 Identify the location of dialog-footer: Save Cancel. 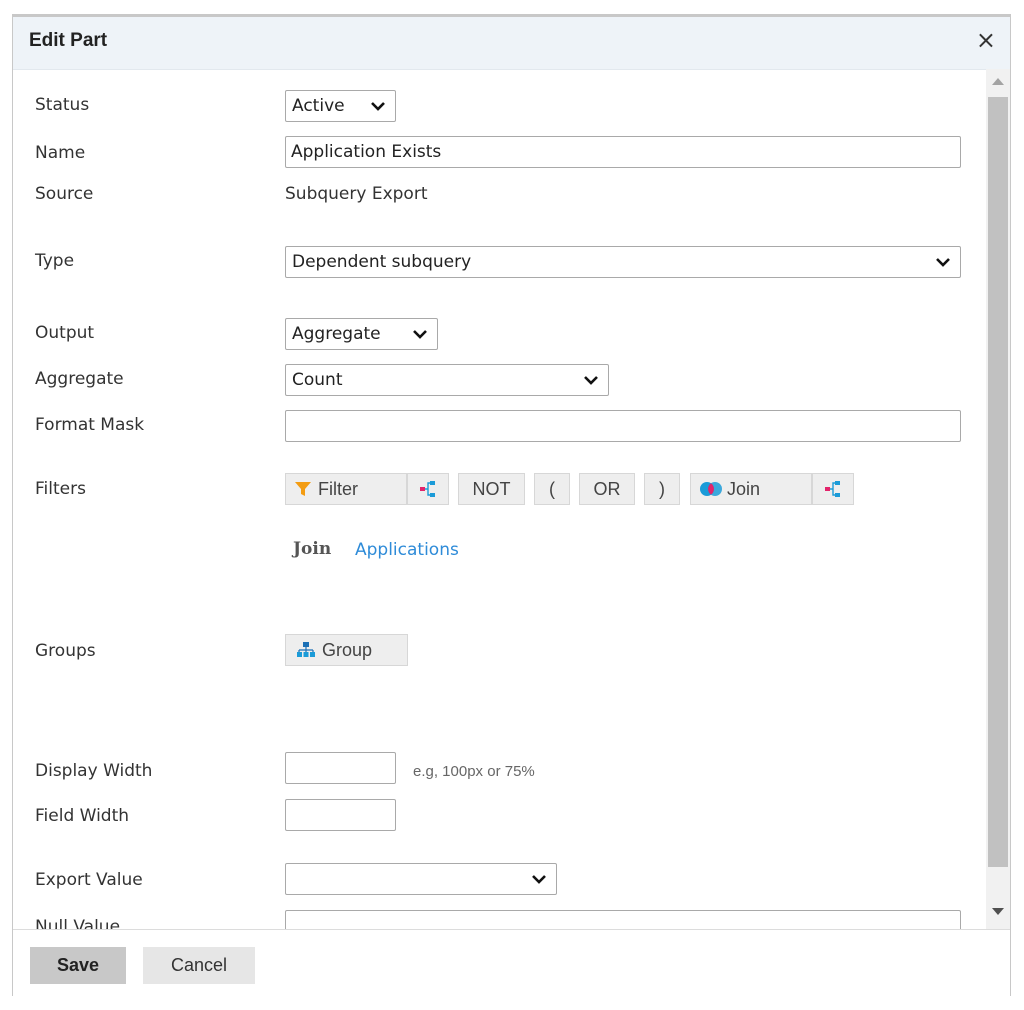
(511, 964).